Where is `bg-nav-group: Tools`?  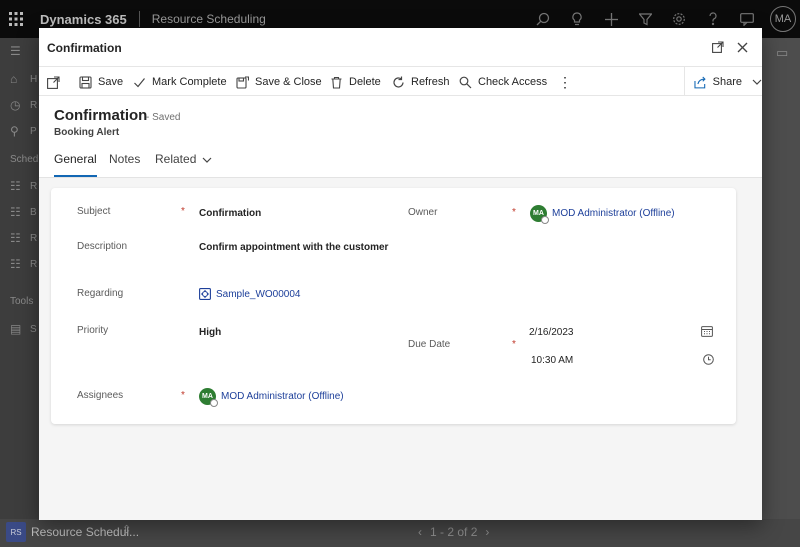 bg-nav-group: Tools is located at coordinates (22, 301).